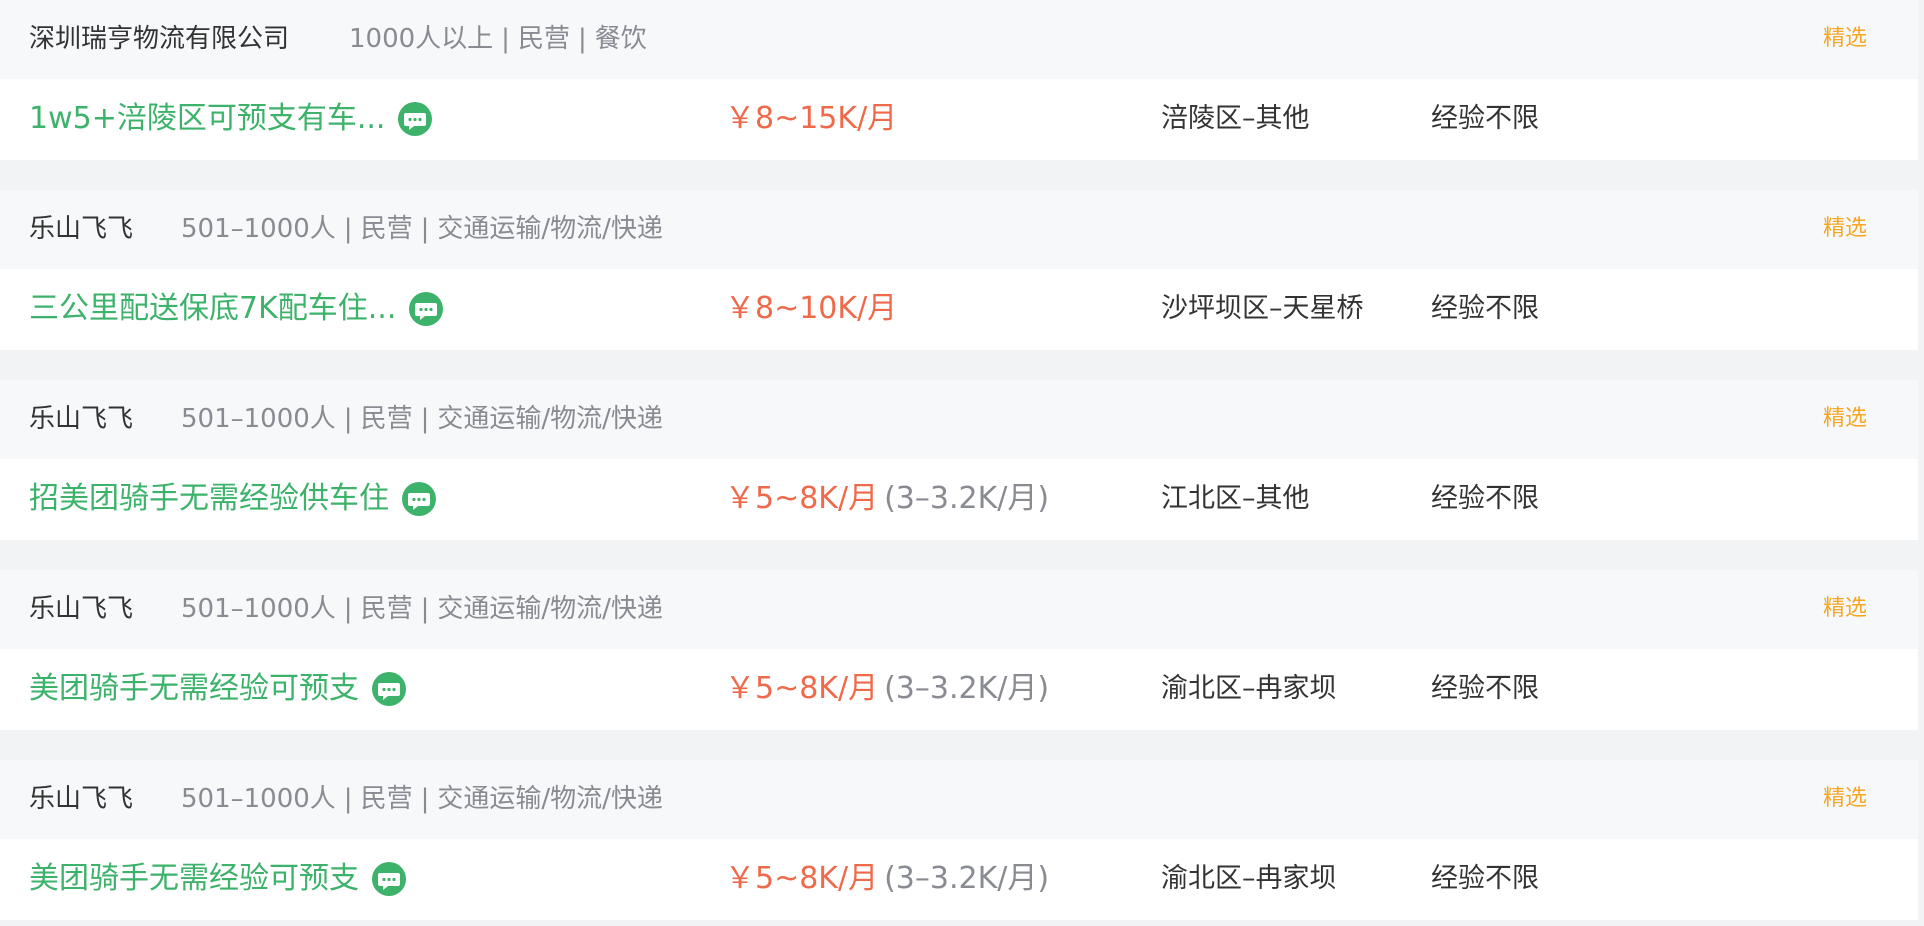 The height and width of the screenshot is (926, 1924). I want to click on salary-group: ￥8~10K/月, so click(814, 309).